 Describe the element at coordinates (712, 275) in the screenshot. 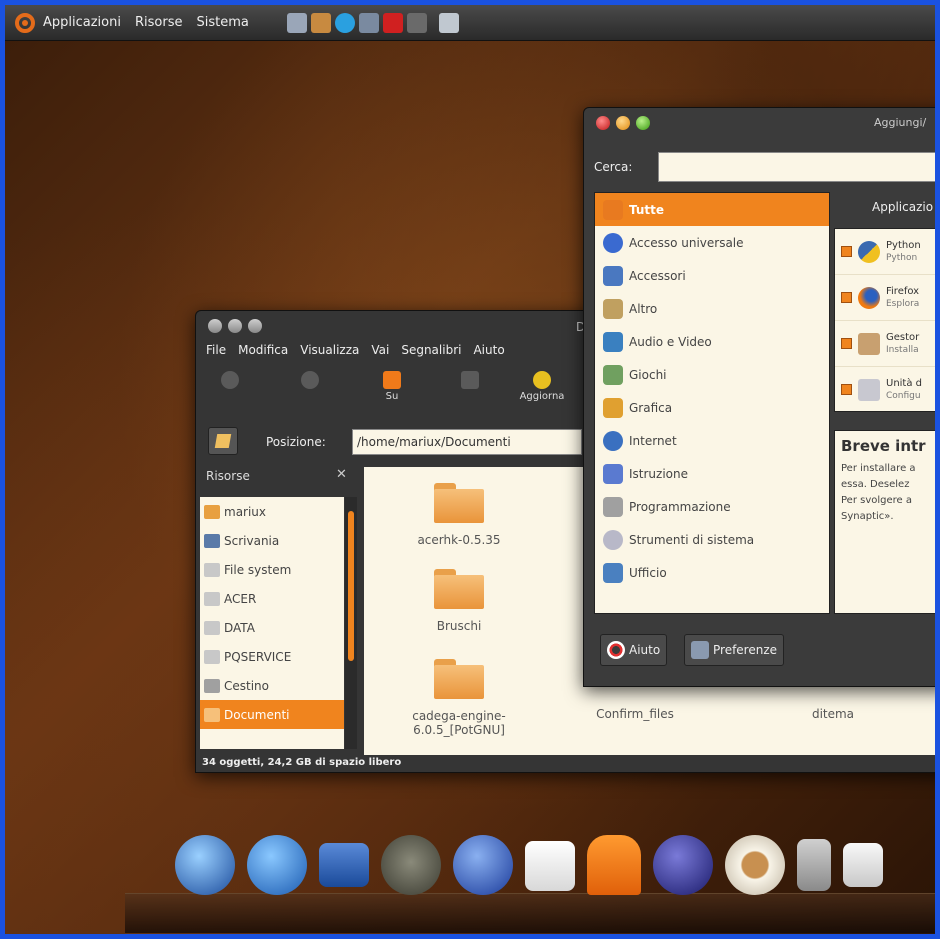

I see `category-accessories: Accessori` at that location.